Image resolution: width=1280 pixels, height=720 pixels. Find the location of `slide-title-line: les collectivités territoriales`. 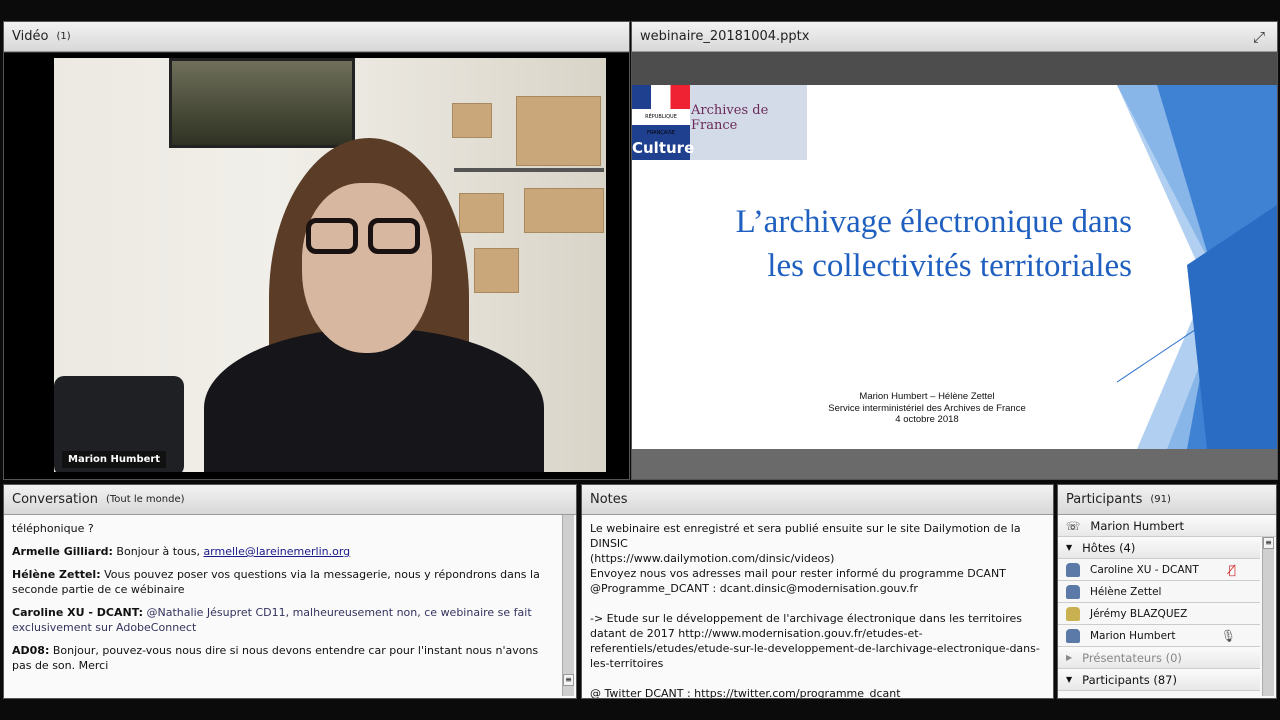

slide-title-line: les collectivités territoriales is located at coordinates (949, 266).